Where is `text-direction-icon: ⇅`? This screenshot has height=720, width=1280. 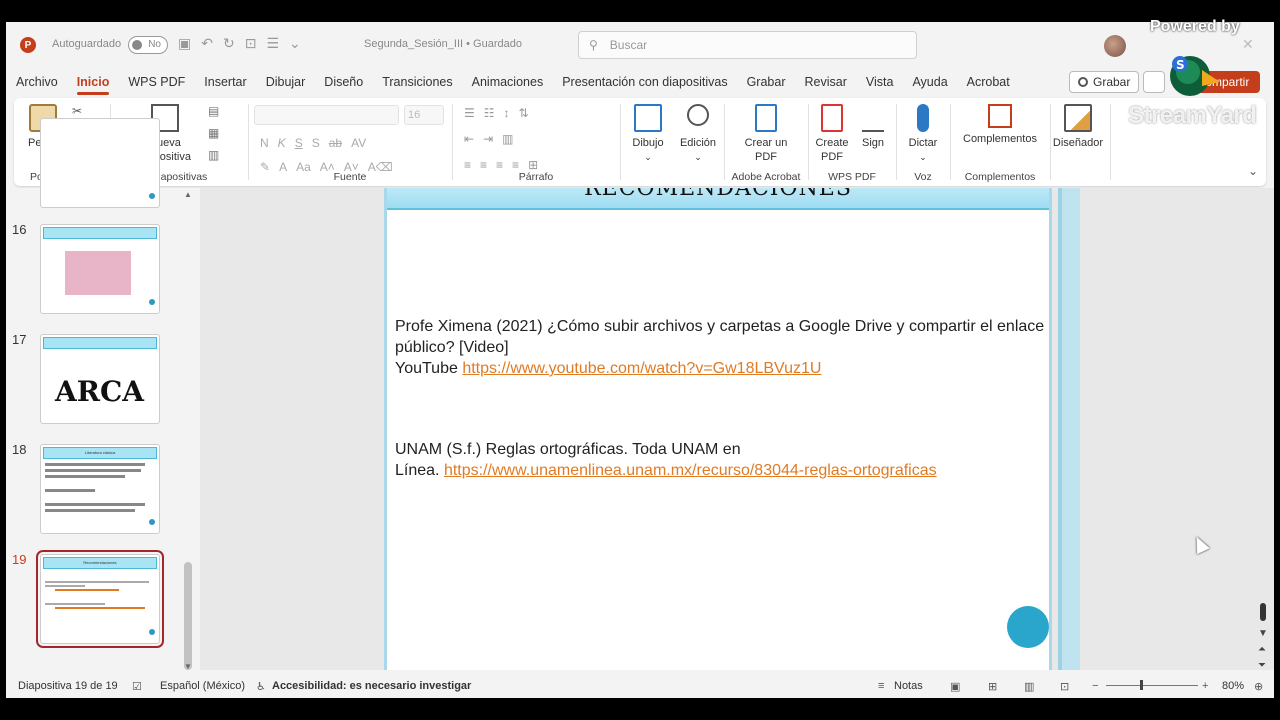
text-direction-icon: ⇅ is located at coordinates (524, 113).